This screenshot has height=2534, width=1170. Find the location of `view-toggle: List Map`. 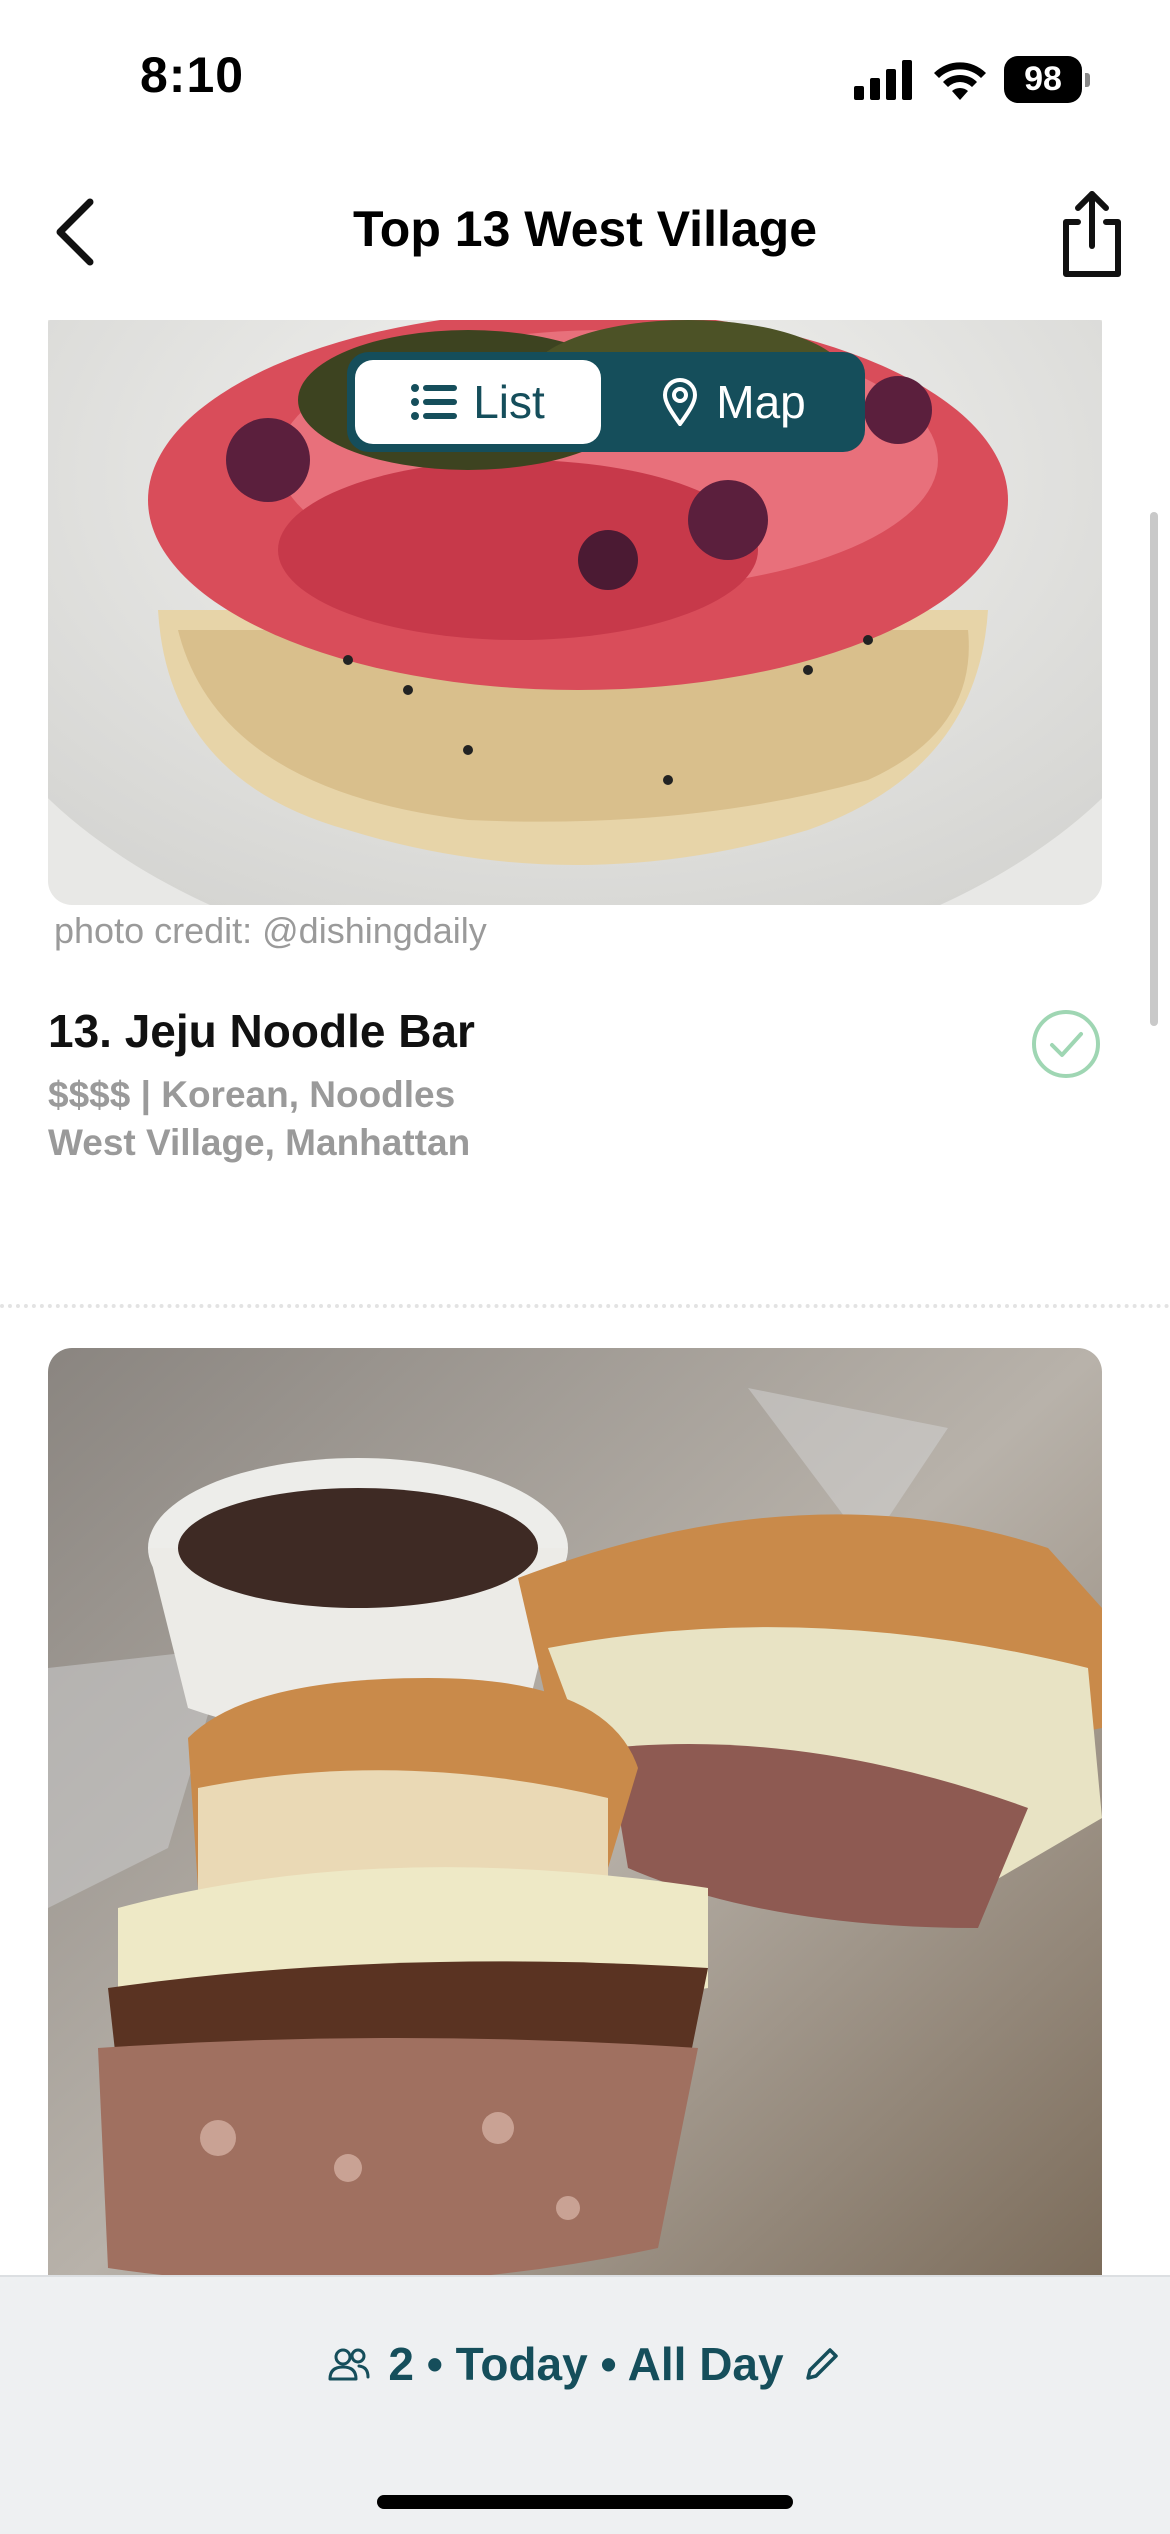

view-toggle: List Map is located at coordinates (606, 402).